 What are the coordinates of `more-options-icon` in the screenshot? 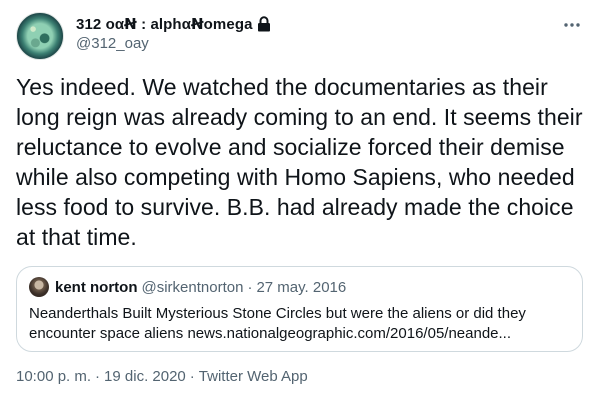 It's located at (572, 24).